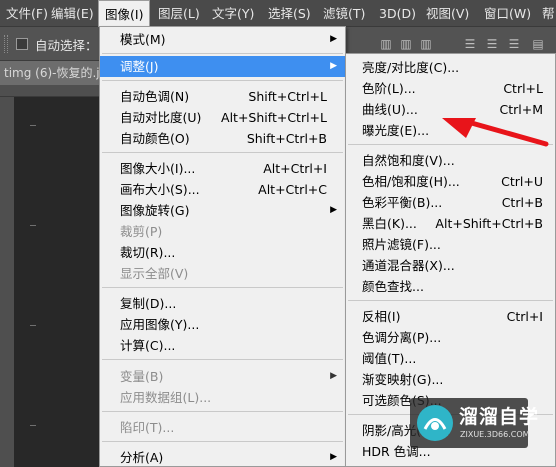 The width and height of the screenshot is (556, 467). Describe the element at coordinates (233, 13) in the screenshot. I see `menu-type: 文字(Y)` at that location.